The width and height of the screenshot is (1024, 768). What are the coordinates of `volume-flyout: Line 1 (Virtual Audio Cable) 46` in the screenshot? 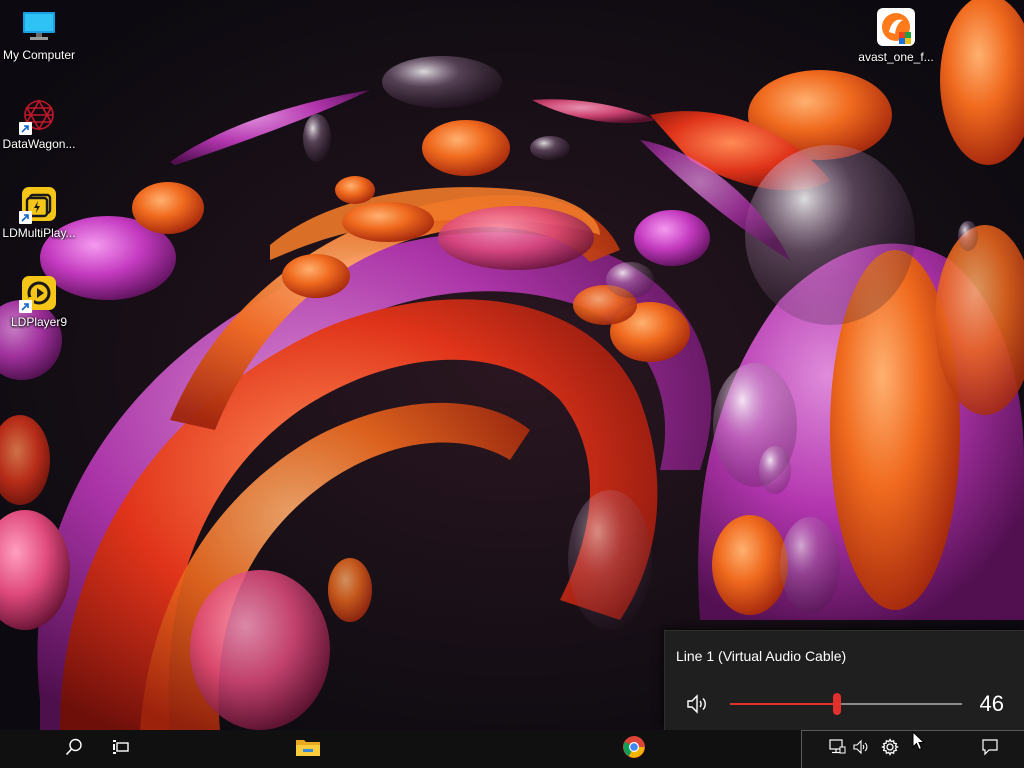 It's located at (844, 680).